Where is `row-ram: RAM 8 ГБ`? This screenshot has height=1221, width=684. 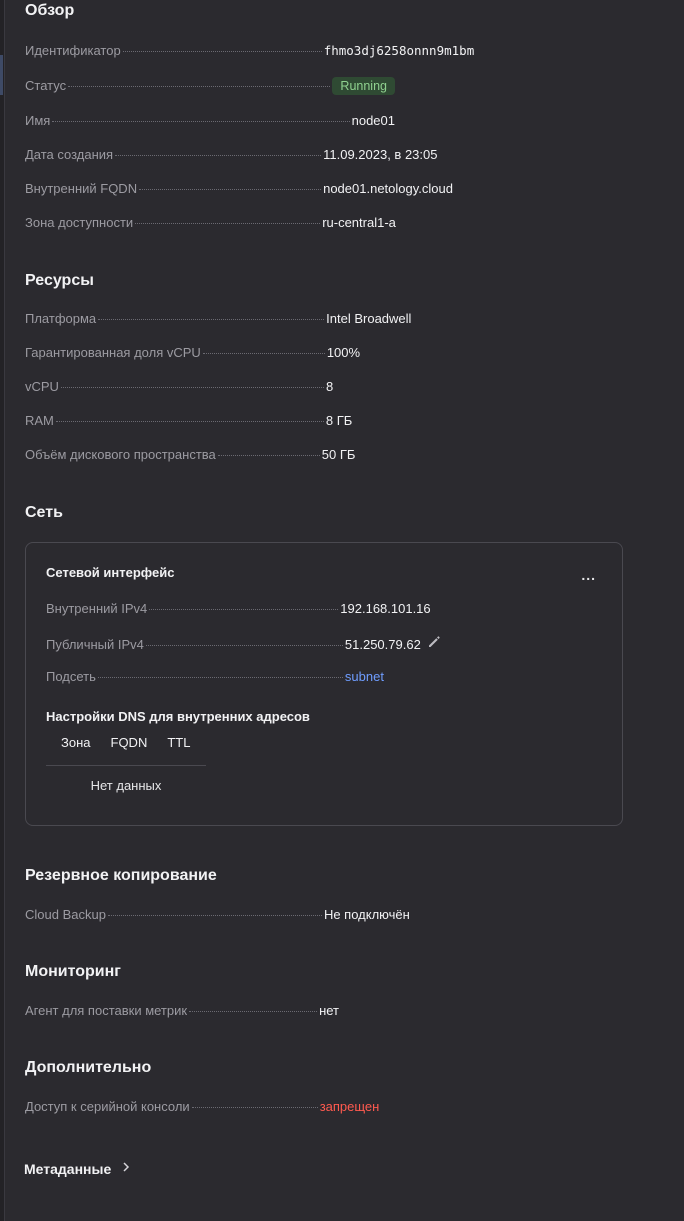
row-ram: RAM 8 ГБ is located at coordinates (200, 422).